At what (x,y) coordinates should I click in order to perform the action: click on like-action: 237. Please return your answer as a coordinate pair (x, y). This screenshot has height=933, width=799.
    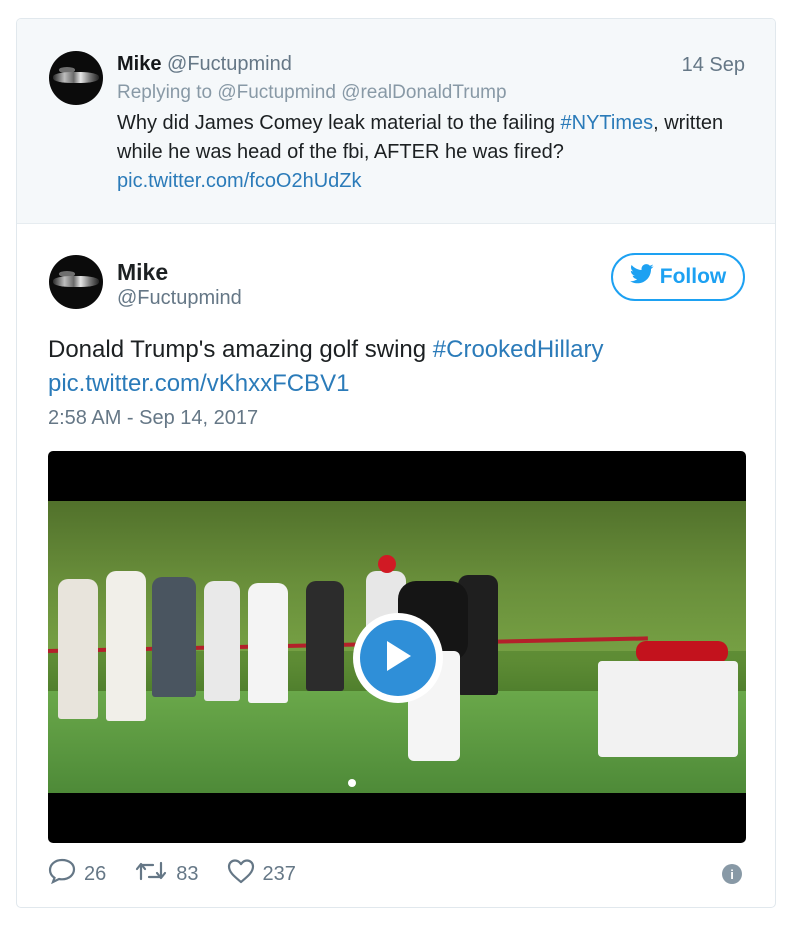
    Looking at the image, I should click on (261, 874).